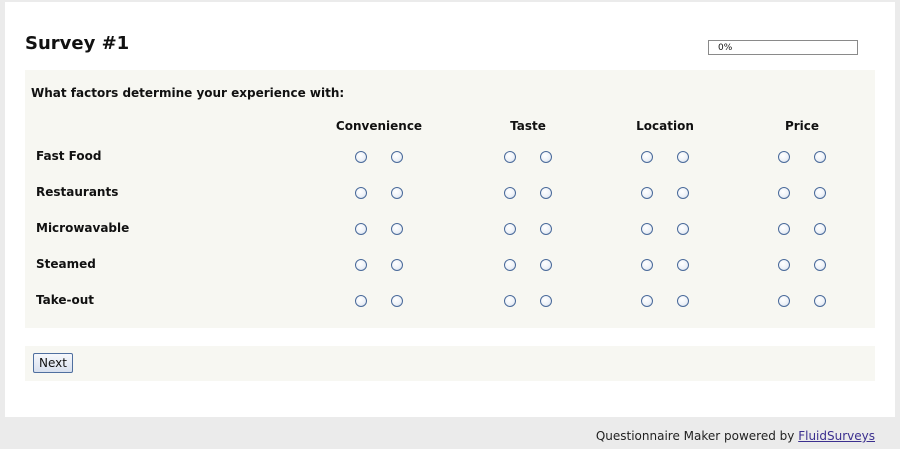 The width and height of the screenshot is (900, 449). What do you see at coordinates (77, 192) in the screenshot?
I see `row-label-restaurants: Restaurants` at bounding box center [77, 192].